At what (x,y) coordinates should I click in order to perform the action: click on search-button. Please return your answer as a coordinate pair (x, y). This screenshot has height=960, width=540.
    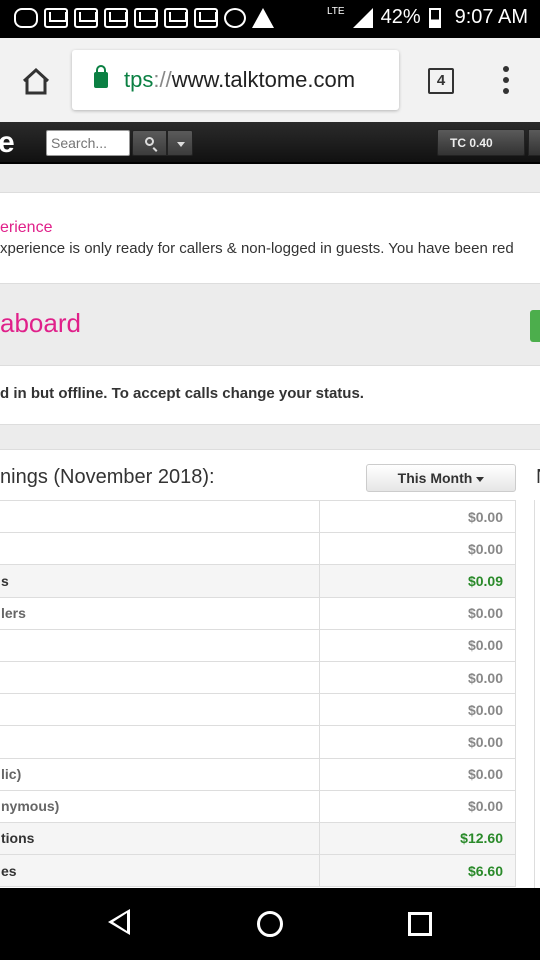
    Looking at the image, I should click on (149, 143).